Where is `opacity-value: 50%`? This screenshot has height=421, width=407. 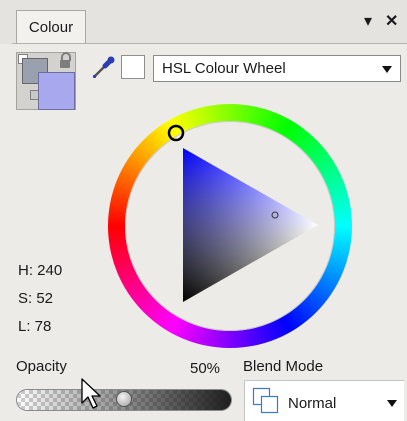 opacity-value: 50% is located at coordinates (205, 368).